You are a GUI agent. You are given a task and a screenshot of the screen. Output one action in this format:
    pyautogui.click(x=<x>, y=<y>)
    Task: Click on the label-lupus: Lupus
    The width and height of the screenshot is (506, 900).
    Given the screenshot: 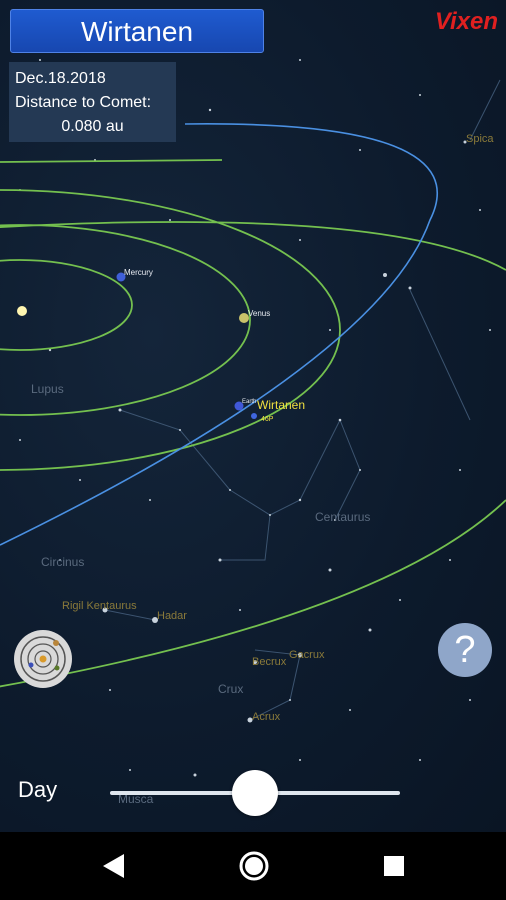 What is the action you would take?
    pyautogui.click(x=47, y=389)
    